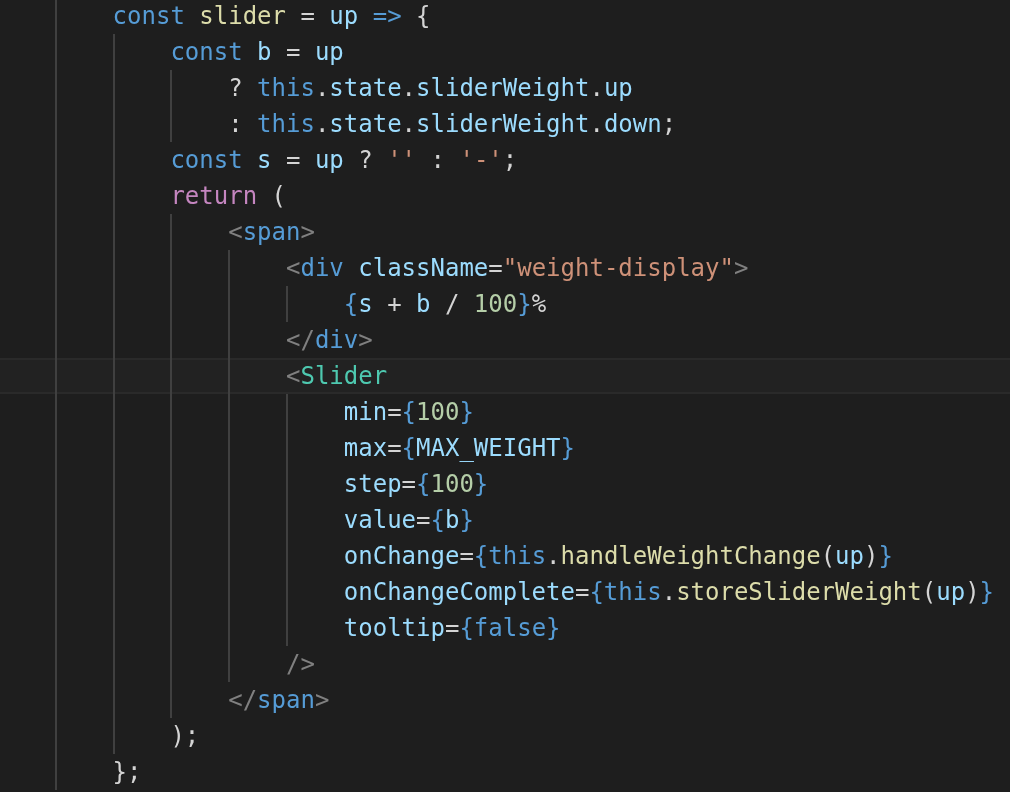 The image size is (1010, 792). Describe the element at coordinates (452, 628) in the screenshot. I see `code-line: tooltip={false}` at that location.